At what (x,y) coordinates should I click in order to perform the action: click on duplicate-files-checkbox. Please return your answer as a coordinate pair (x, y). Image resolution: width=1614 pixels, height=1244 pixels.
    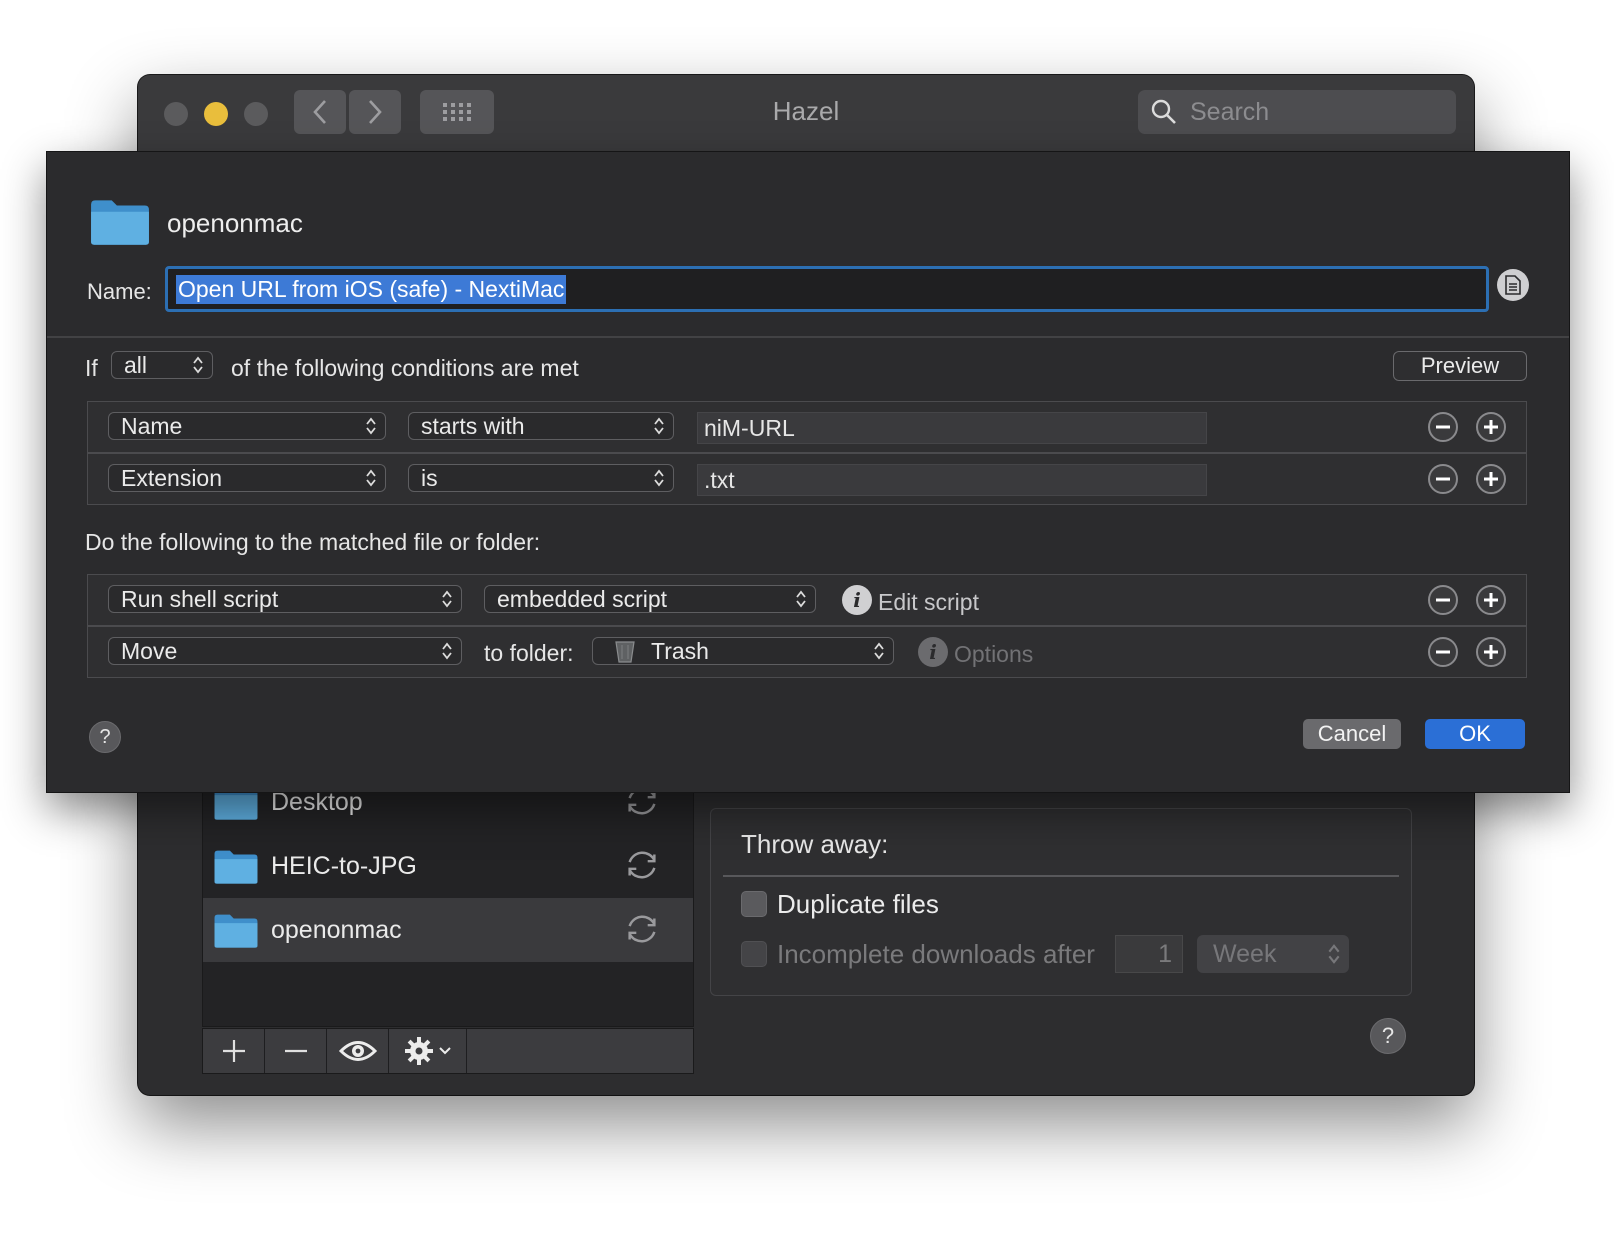
    Looking at the image, I should click on (754, 904).